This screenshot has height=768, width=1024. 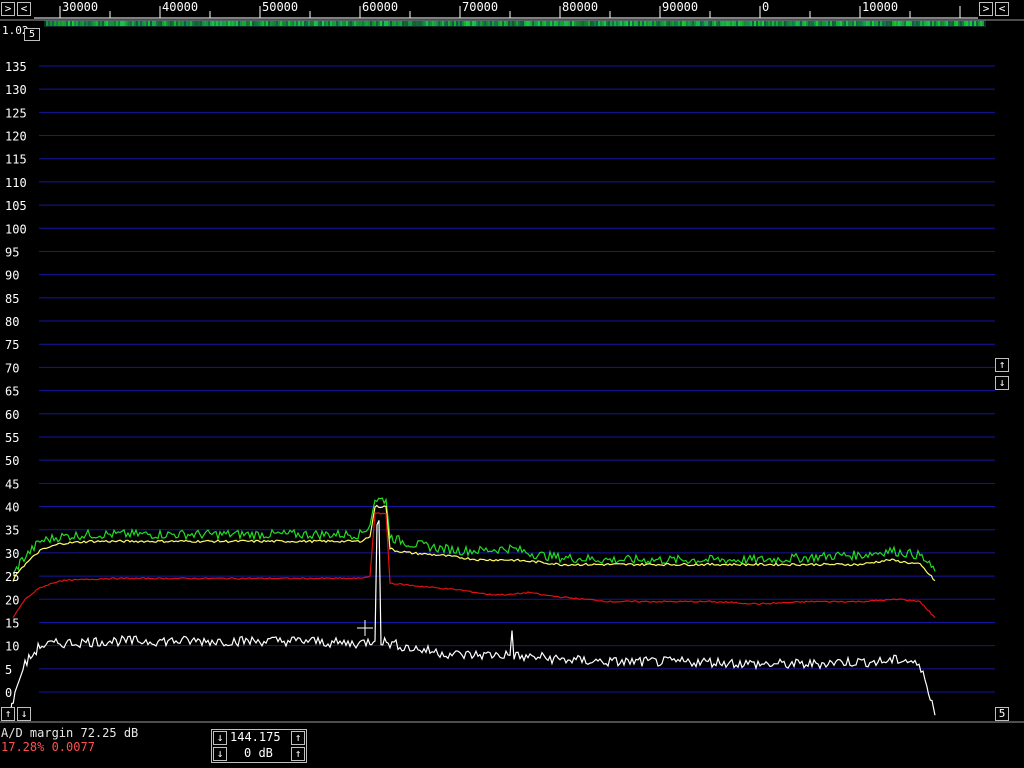 What do you see at coordinates (1002, 383) in the screenshot?
I see `scale-down-arrow-icon: ↓` at bounding box center [1002, 383].